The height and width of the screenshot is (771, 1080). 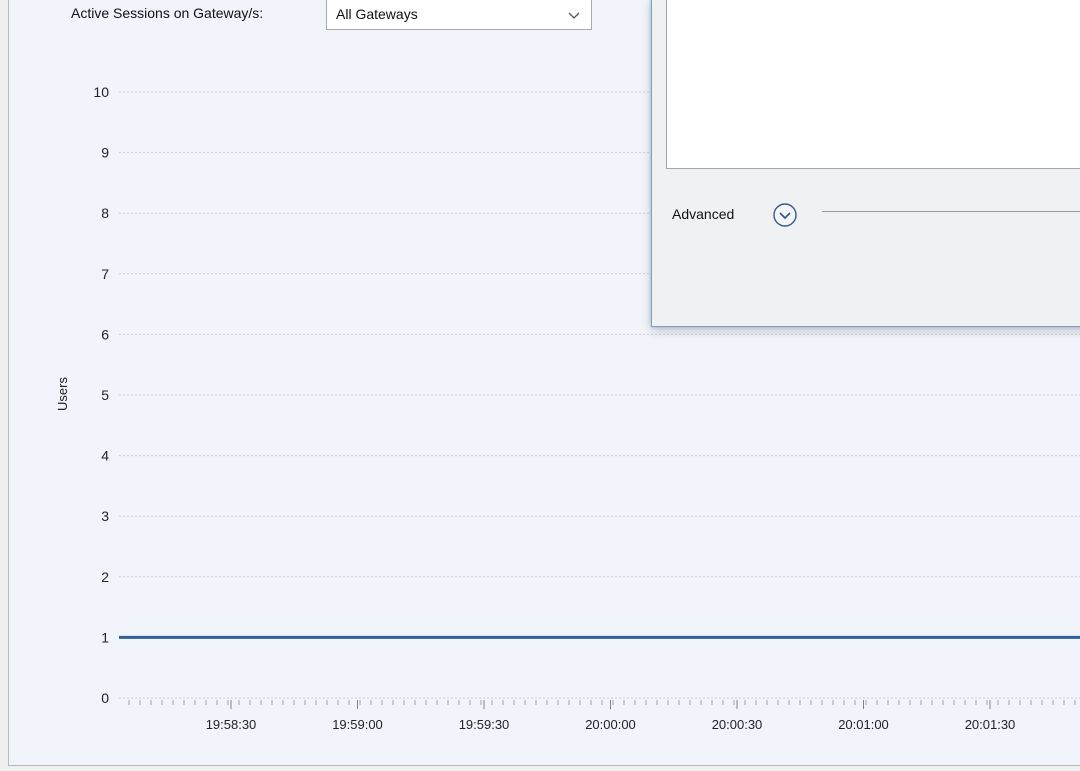 What do you see at coordinates (105, 274) in the screenshot?
I see `y-tick-label: 7` at bounding box center [105, 274].